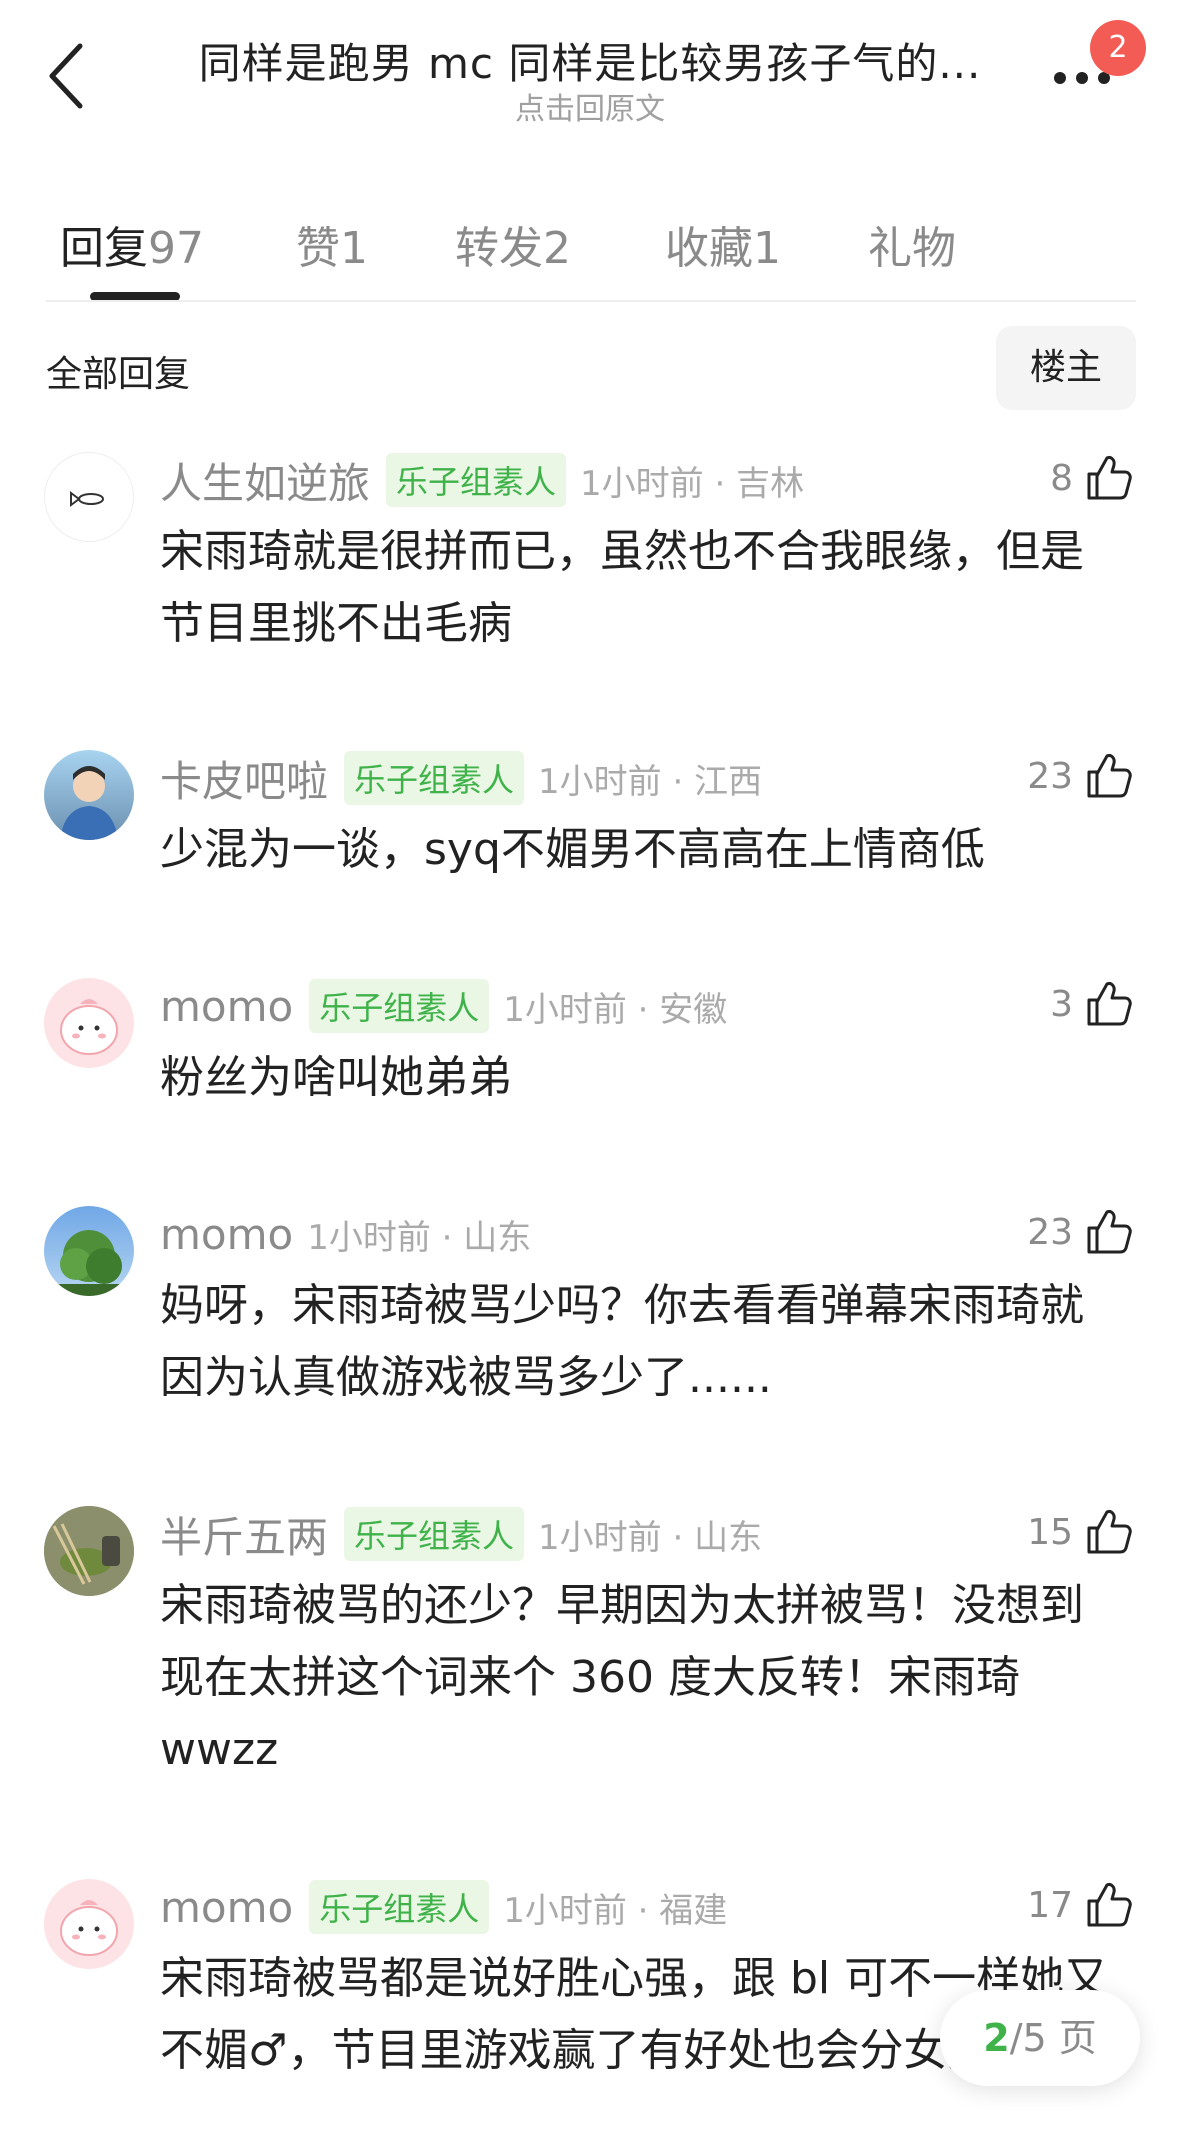 This screenshot has height=2150, width=1179. I want to click on section-title: 全部回复, so click(118, 374).